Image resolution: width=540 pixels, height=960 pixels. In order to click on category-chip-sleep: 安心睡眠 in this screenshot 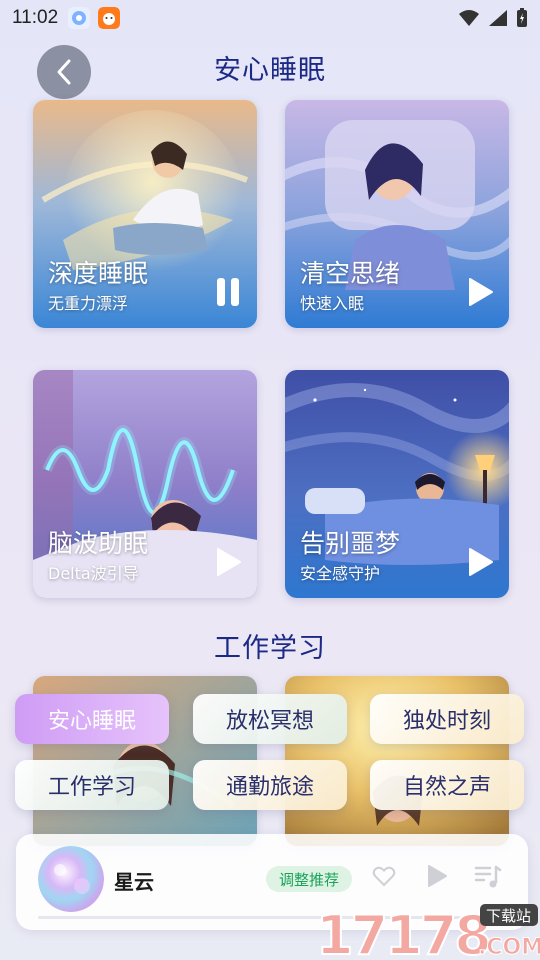, I will do `click(92, 719)`.